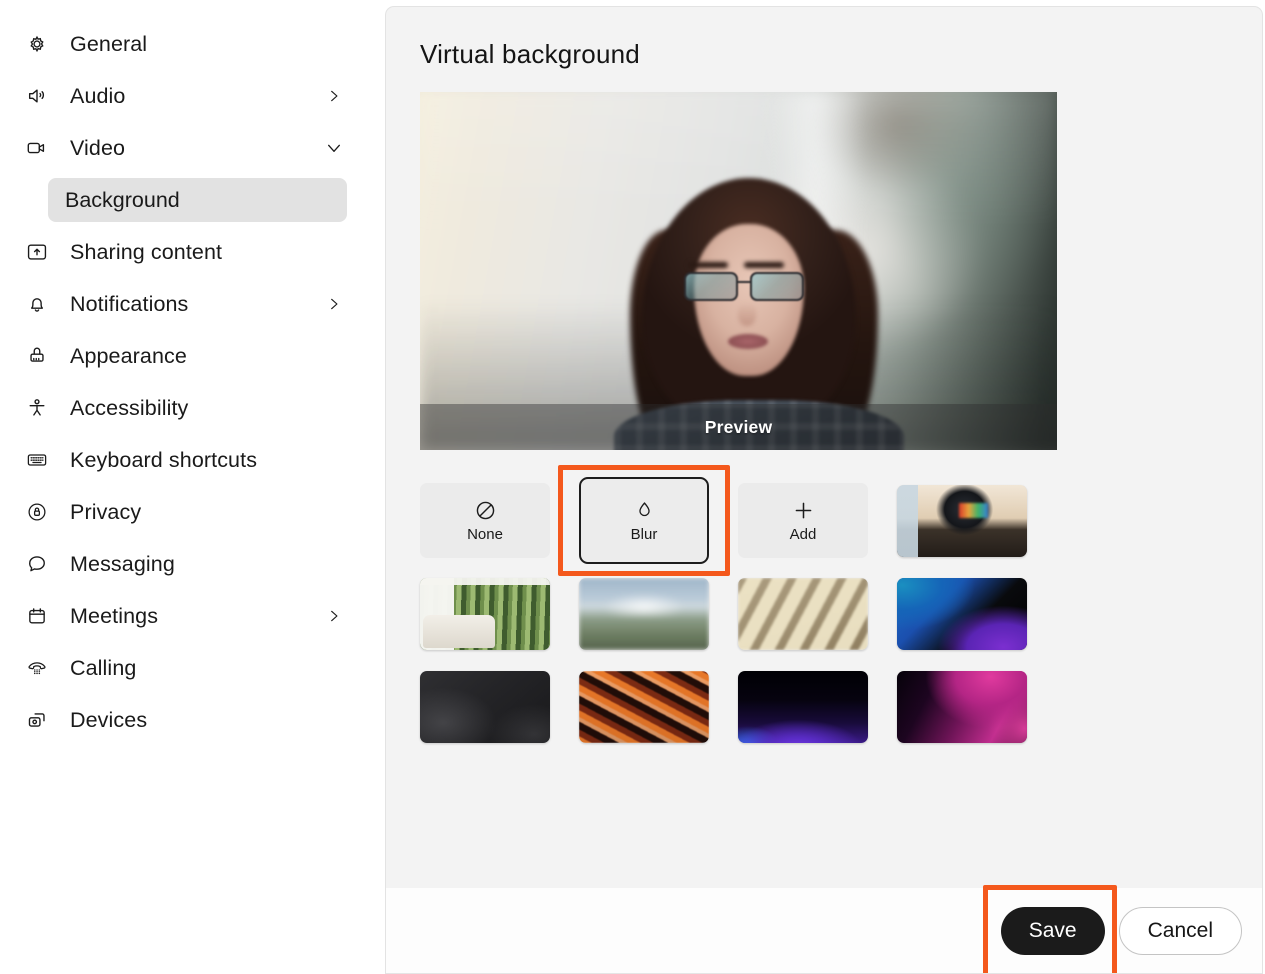 The height and width of the screenshot is (974, 1265). What do you see at coordinates (114, 615) in the screenshot?
I see `sidebar-item-label: Meetings` at bounding box center [114, 615].